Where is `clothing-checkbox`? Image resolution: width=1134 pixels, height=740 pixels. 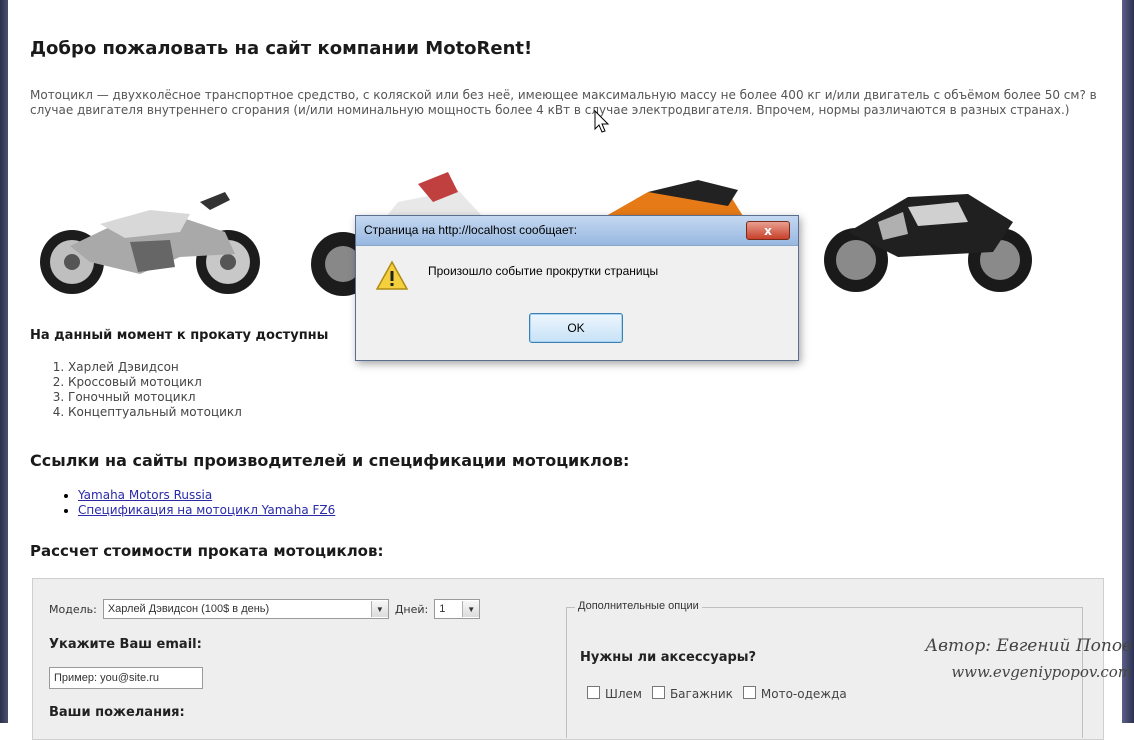 clothing-checkbox is located at coordinates (749, 692).